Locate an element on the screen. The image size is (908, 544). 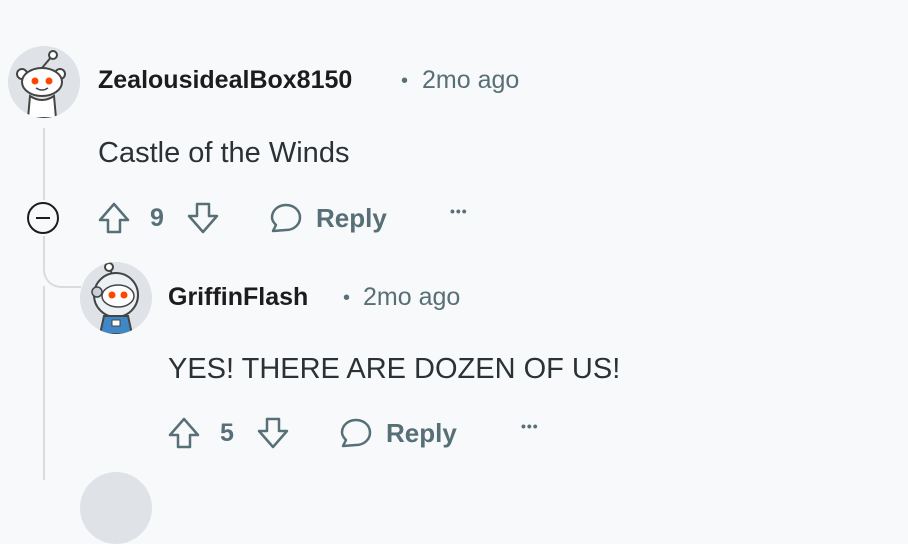
vote-count-wrap: 9 is located at coordinates (157, 218).